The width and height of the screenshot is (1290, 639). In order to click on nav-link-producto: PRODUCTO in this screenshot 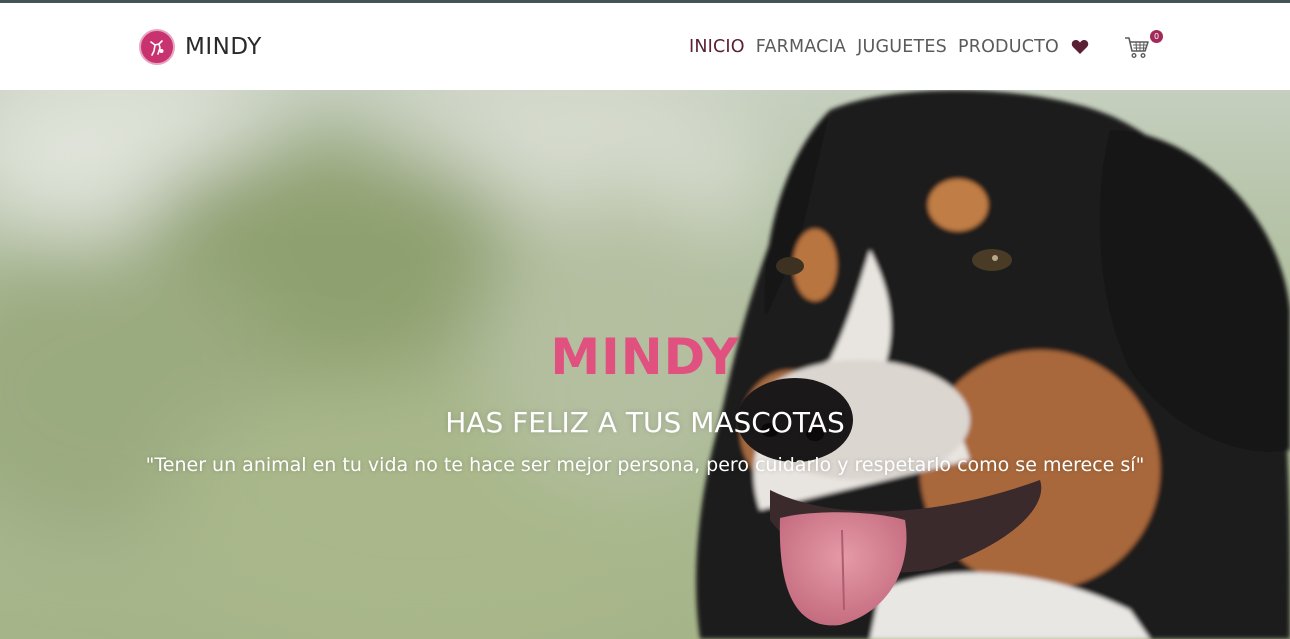, I will do `click(1008, 47)`.